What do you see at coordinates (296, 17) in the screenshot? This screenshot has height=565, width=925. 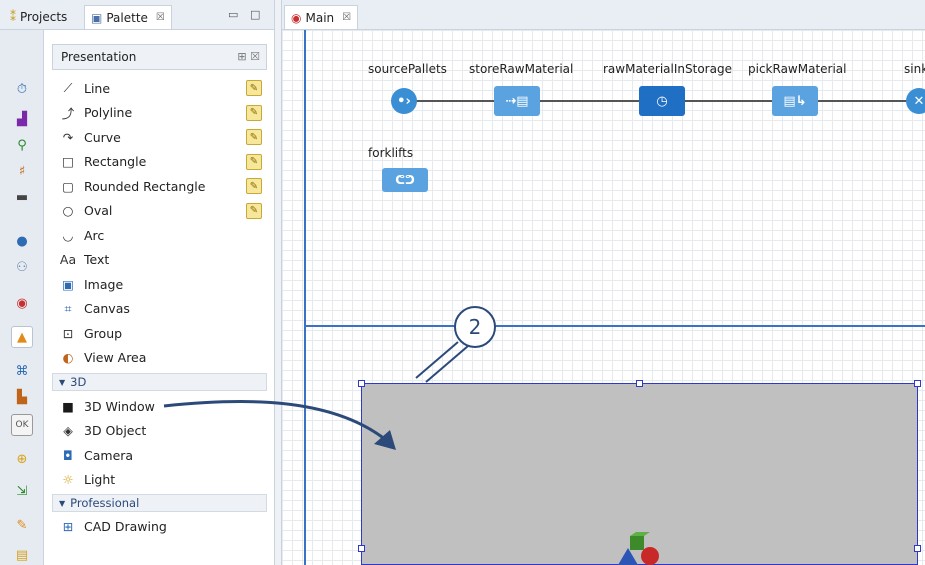 I see `agent-type-icon: ◉` at bounding box center [296, 17].